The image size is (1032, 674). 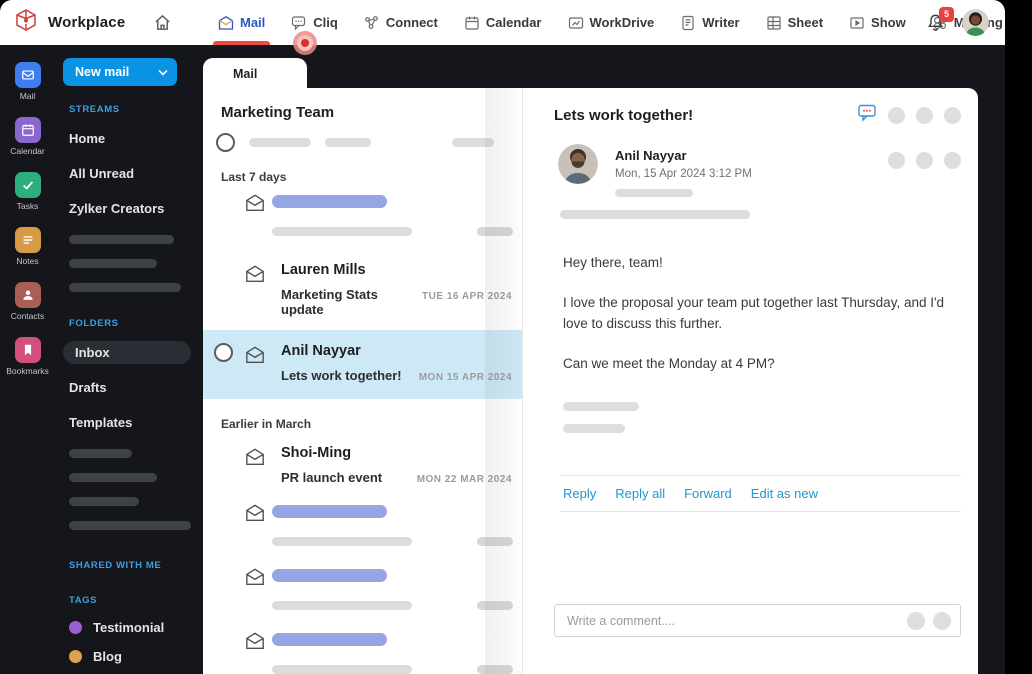 What do you see at coordinates (924, 160) in the screenshot?
I see `message-actions` at bounding box center [924, 160].